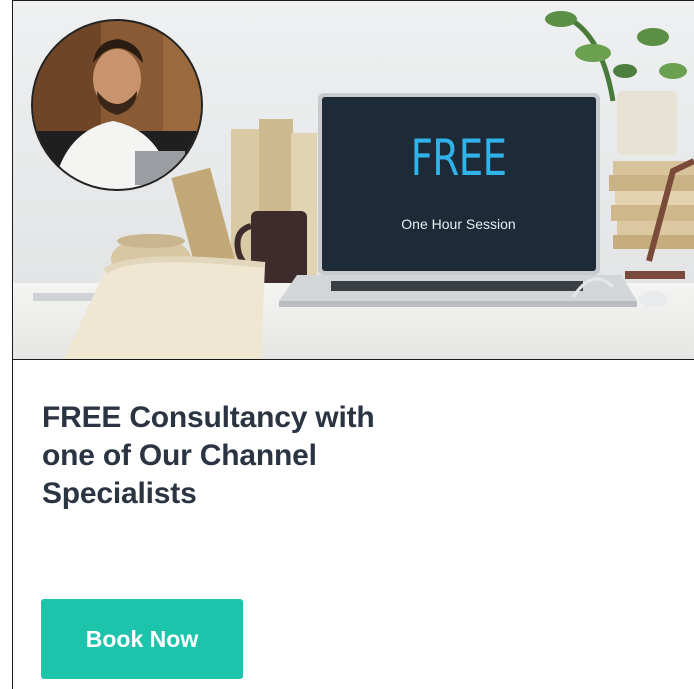  Describe the element at coordinates (458, 224) in the screenshot. I see `screen-subline: One Hour Session` at that location.